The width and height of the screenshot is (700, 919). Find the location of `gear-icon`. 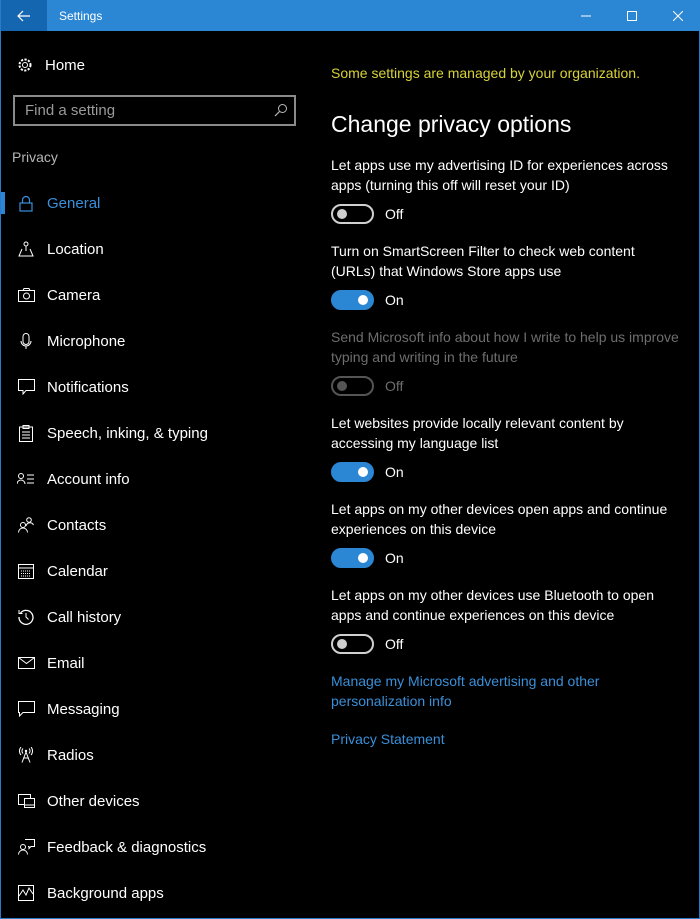

gear-icon is located at coordinates (25, 65).